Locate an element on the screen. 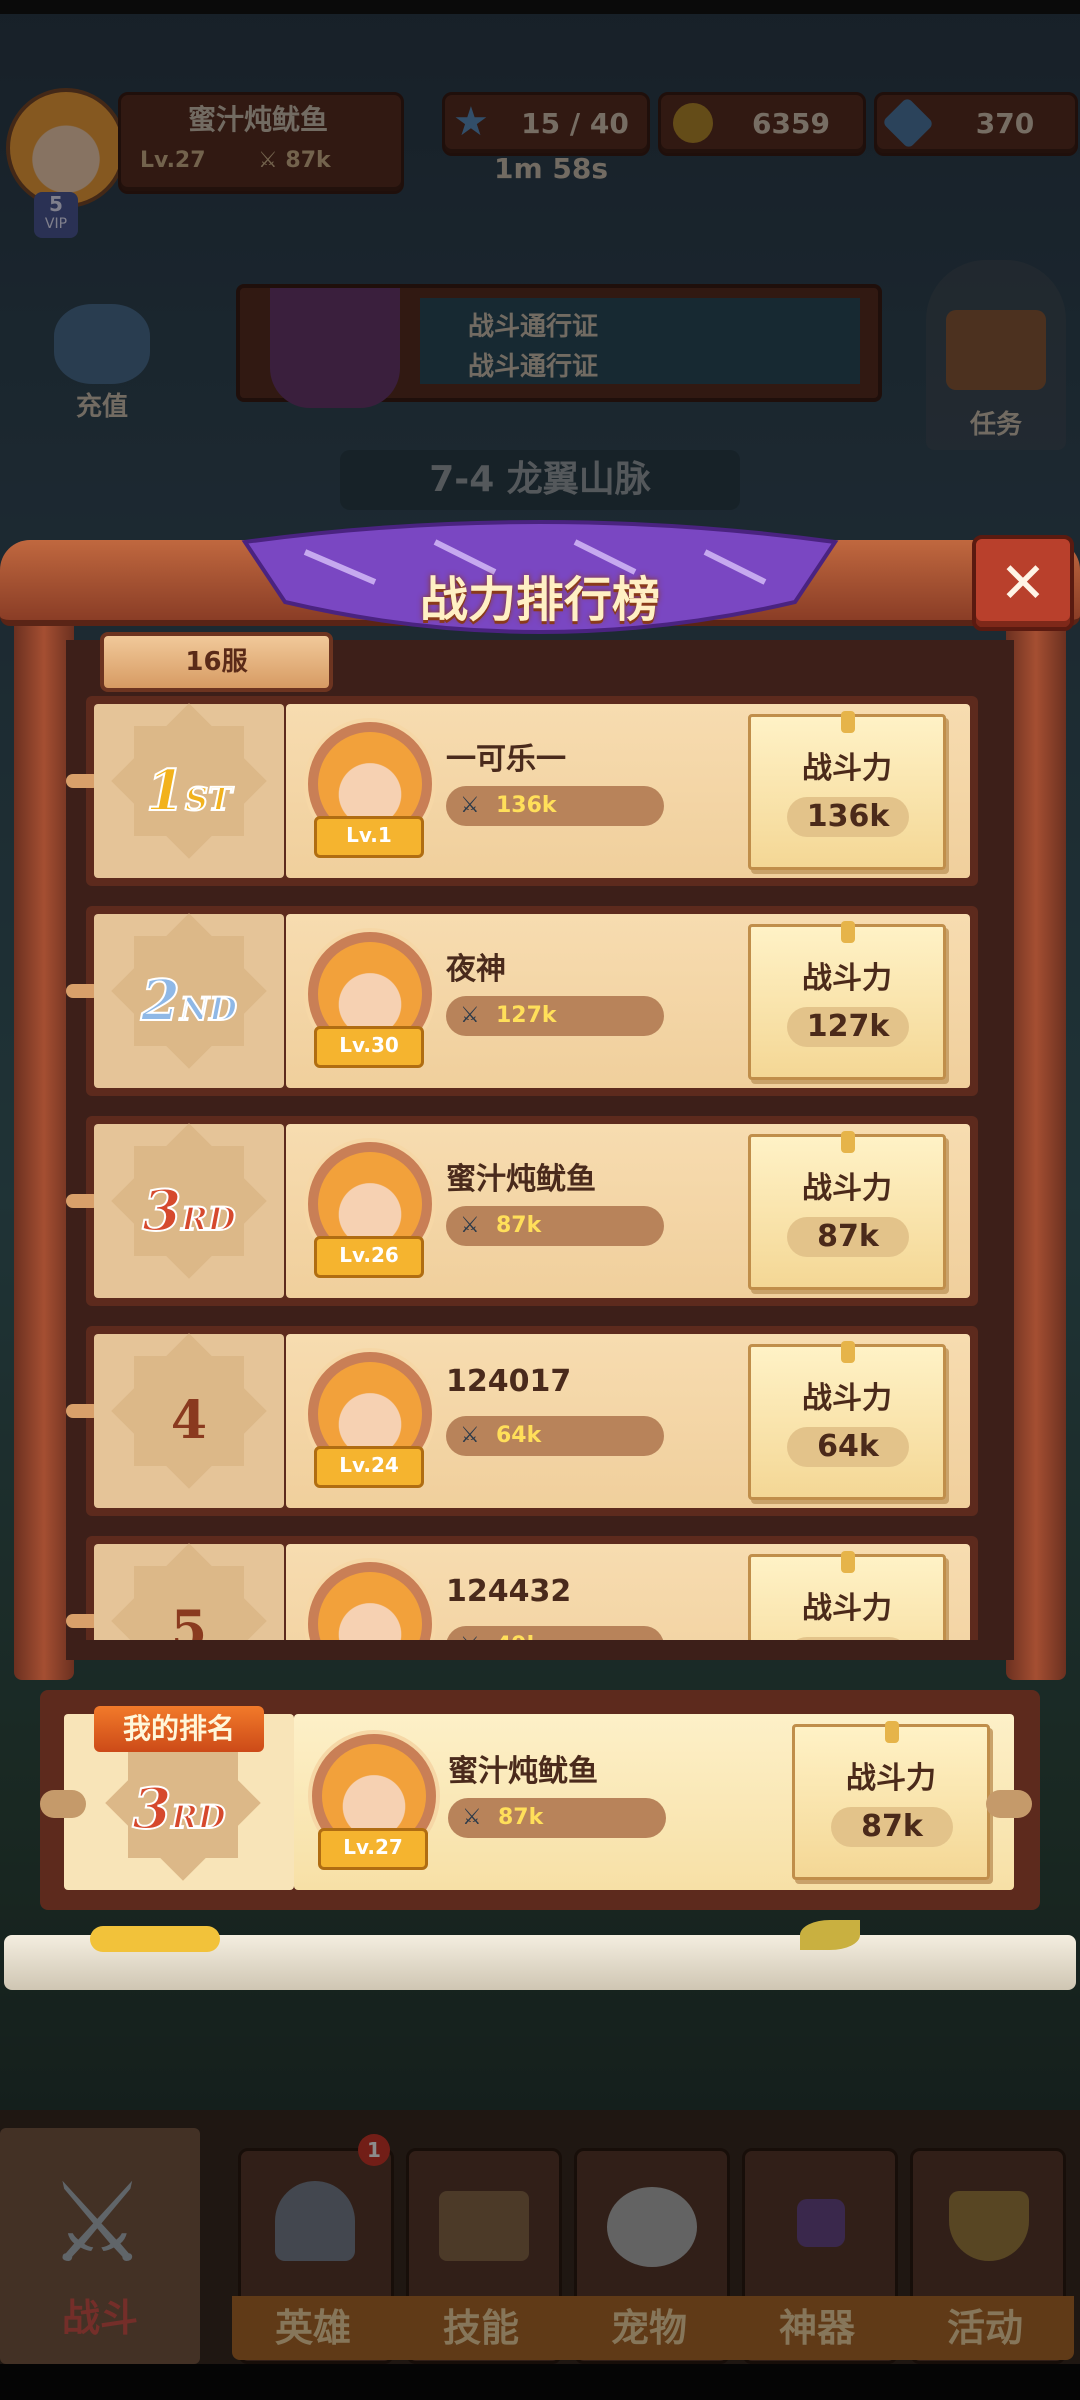 Image resolution: width=1080 pixels, height=2400 pixels. power-pill: ⚔ 127k is located at coordinates (555, 1016).